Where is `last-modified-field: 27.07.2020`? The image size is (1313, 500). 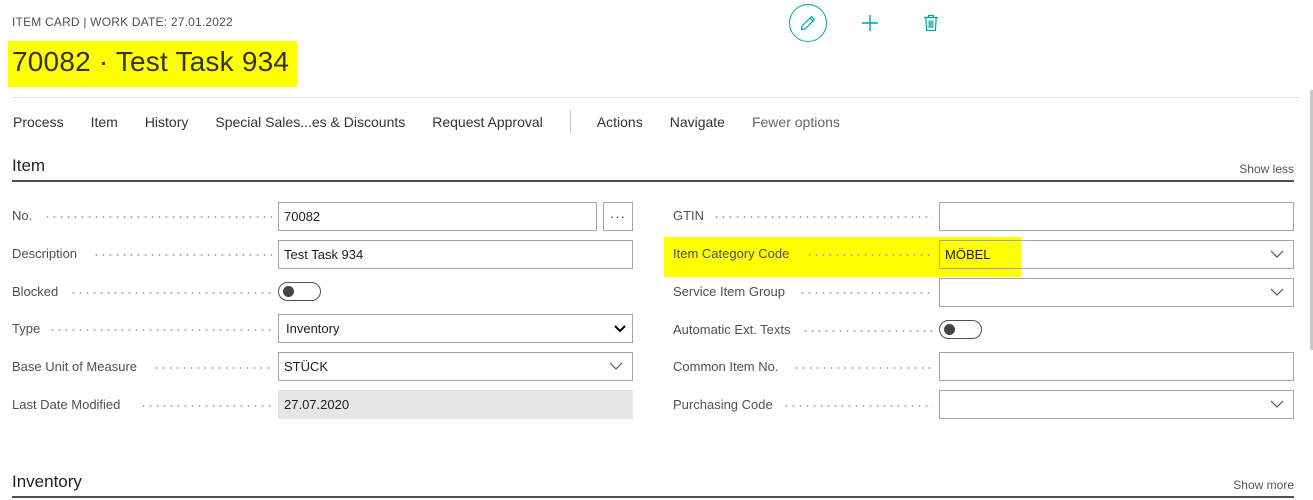
last-modified-field: 27.07.2020 is located at coordinates (455, 404).